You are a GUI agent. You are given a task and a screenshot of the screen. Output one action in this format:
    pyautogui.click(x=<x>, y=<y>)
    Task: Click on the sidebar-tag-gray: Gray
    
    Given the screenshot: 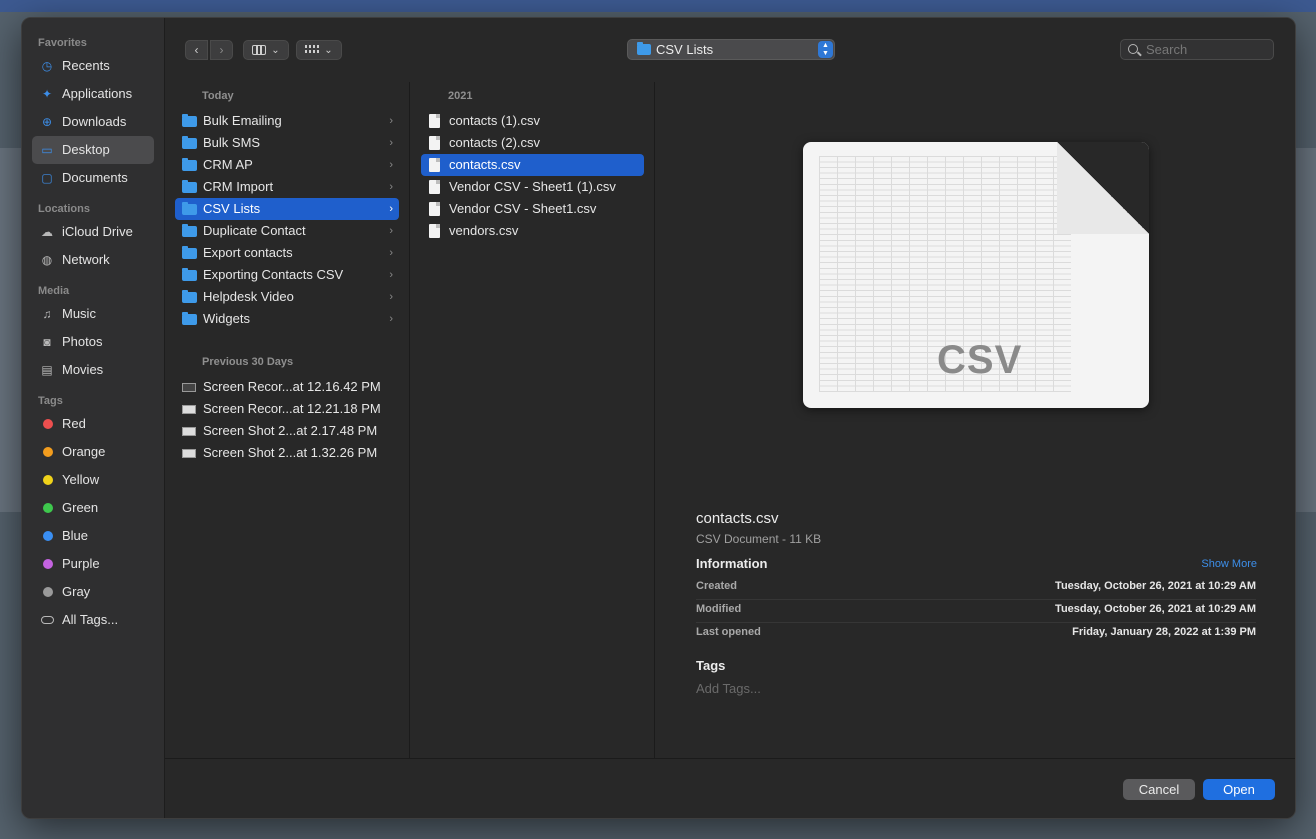 What is the action you would take?
    pyautogui.click(x=93, y=592)
    